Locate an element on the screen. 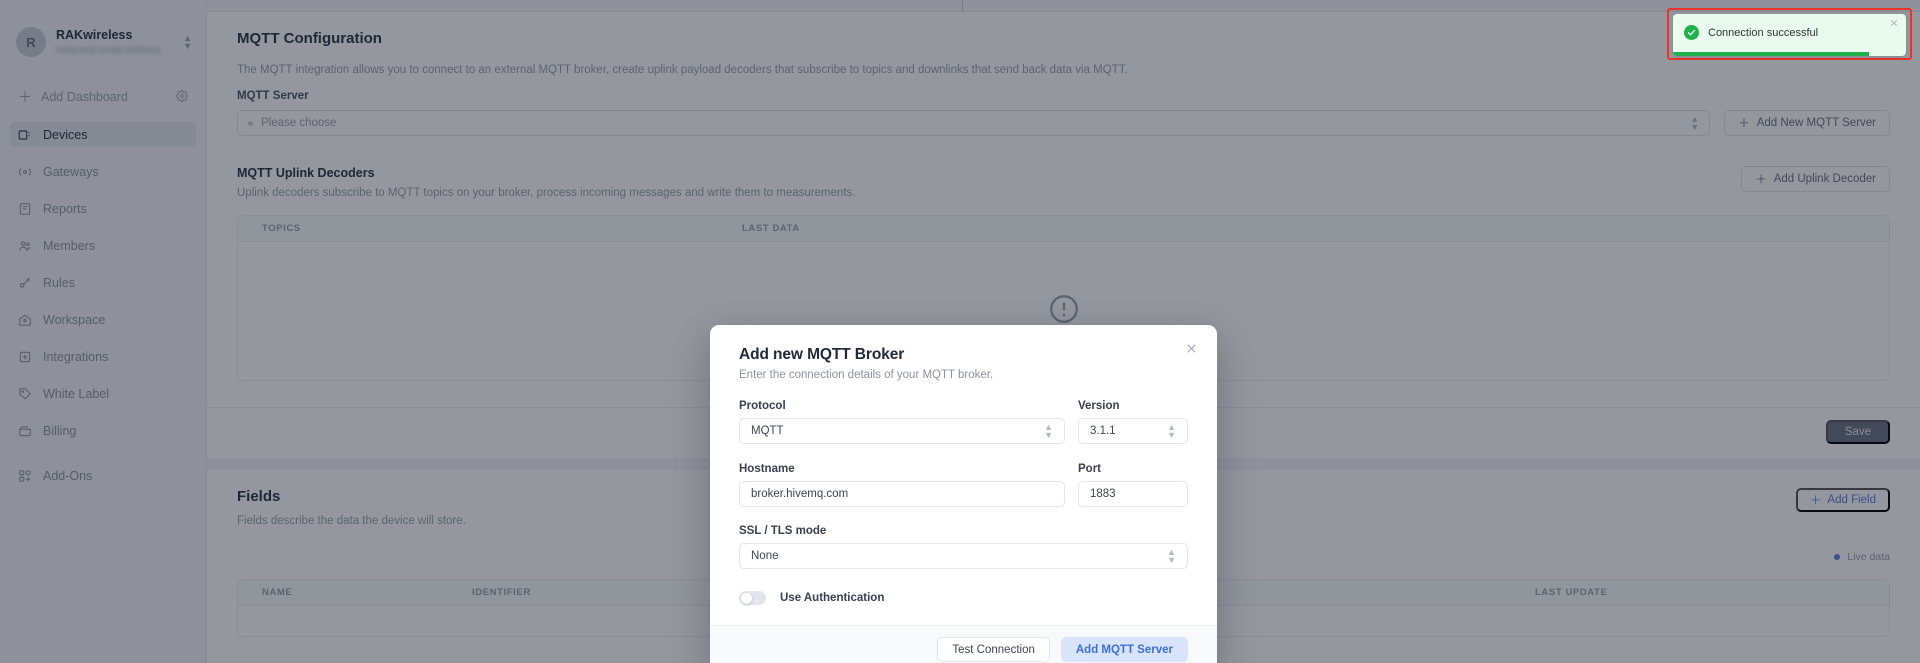 This screenshot has height=663, width=1920. dialog-title: Add new MQTT Broker is located at coordinates (822, 354).